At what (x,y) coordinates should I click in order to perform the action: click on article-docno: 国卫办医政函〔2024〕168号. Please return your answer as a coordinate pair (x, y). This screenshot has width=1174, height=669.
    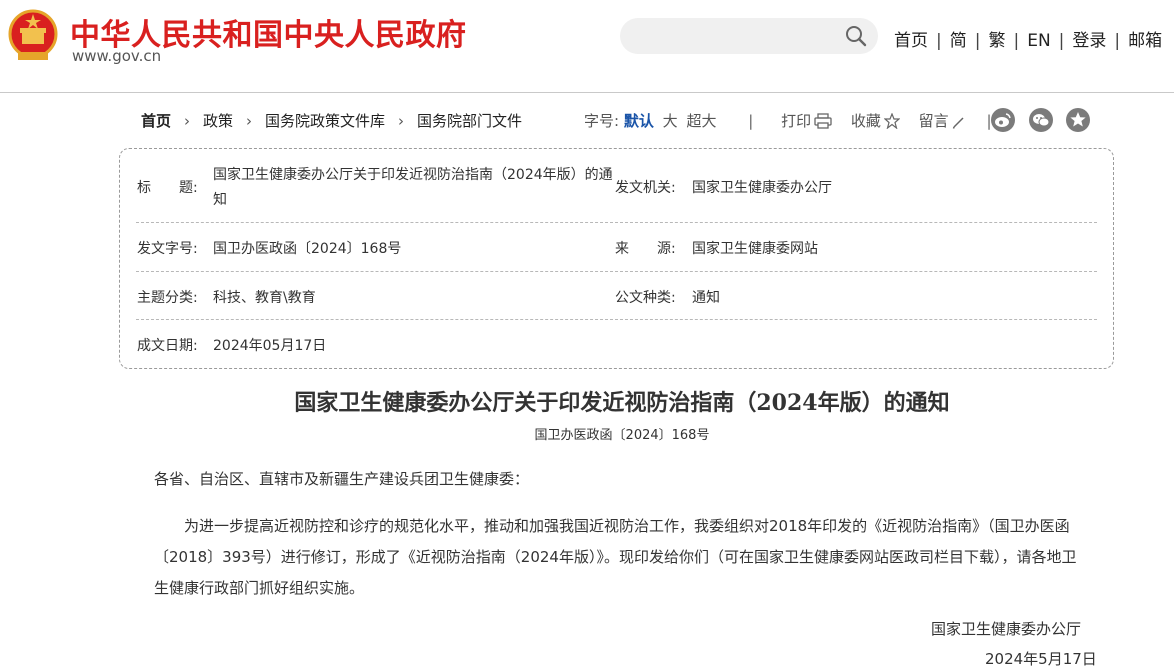
    Looking at the image, I should click on (622, 435).